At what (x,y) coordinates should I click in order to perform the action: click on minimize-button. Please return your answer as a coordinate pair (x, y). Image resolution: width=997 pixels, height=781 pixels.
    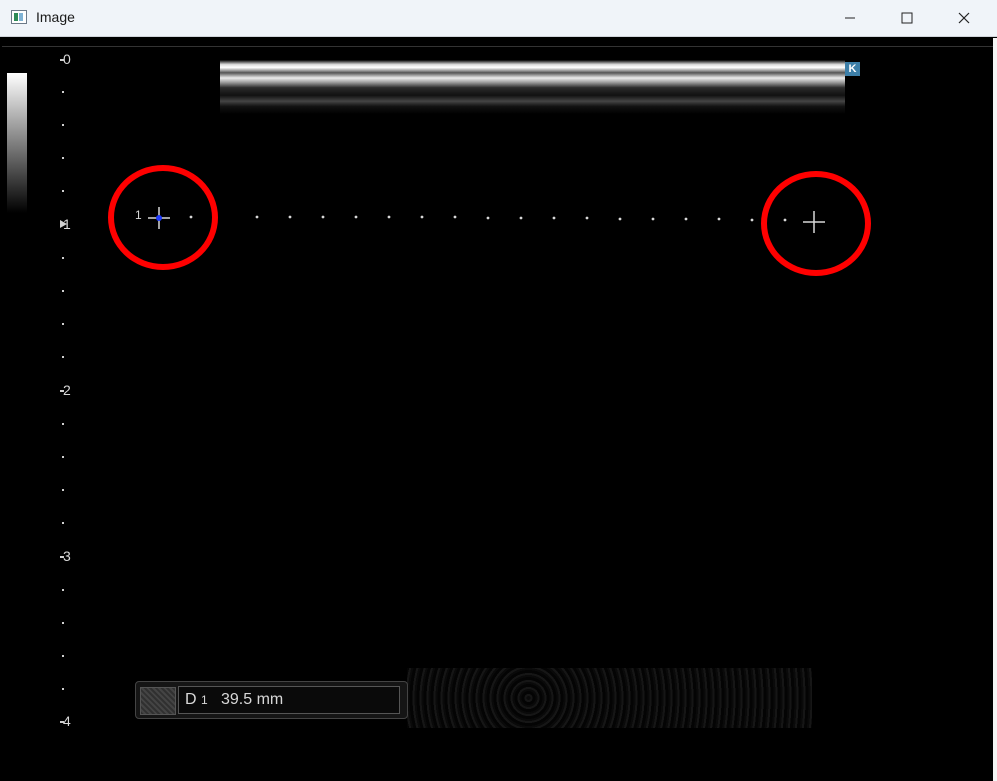
    Looking at the image, I should click on (850, 18).